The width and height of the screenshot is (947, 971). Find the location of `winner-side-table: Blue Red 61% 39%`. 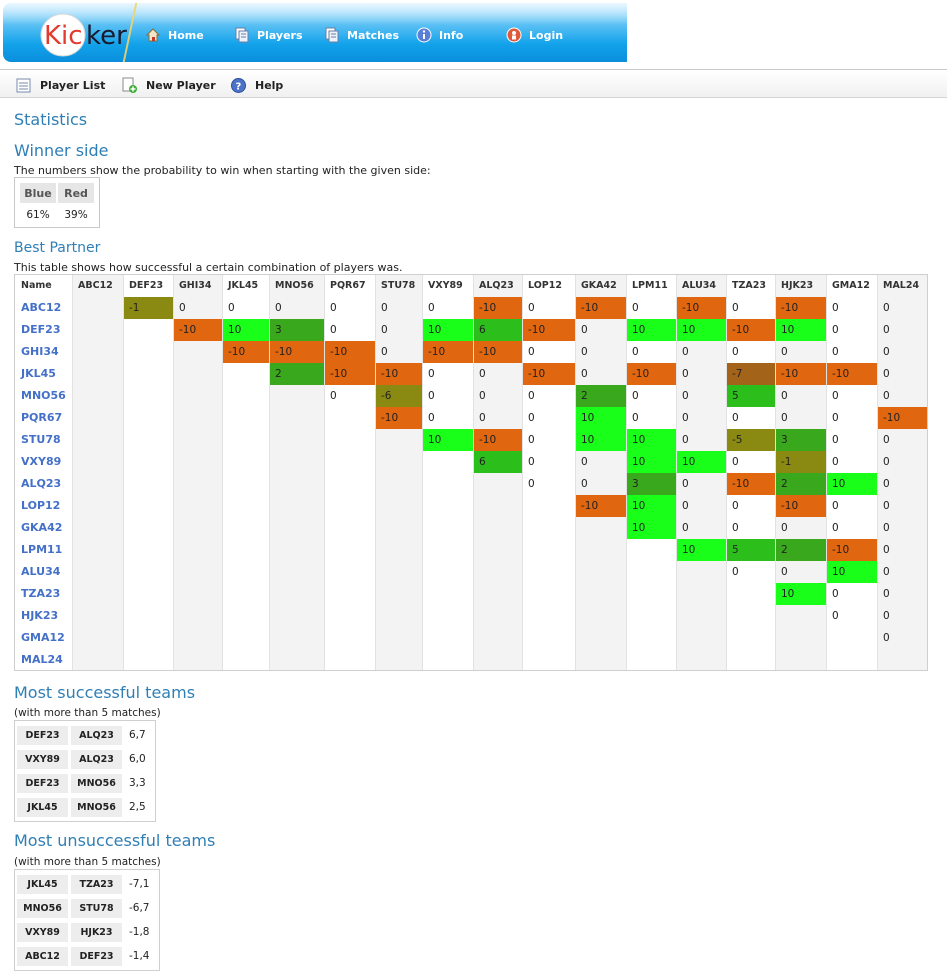

winner-side-table: Blue Red 61% 39% is located at coordinates (57, 202).